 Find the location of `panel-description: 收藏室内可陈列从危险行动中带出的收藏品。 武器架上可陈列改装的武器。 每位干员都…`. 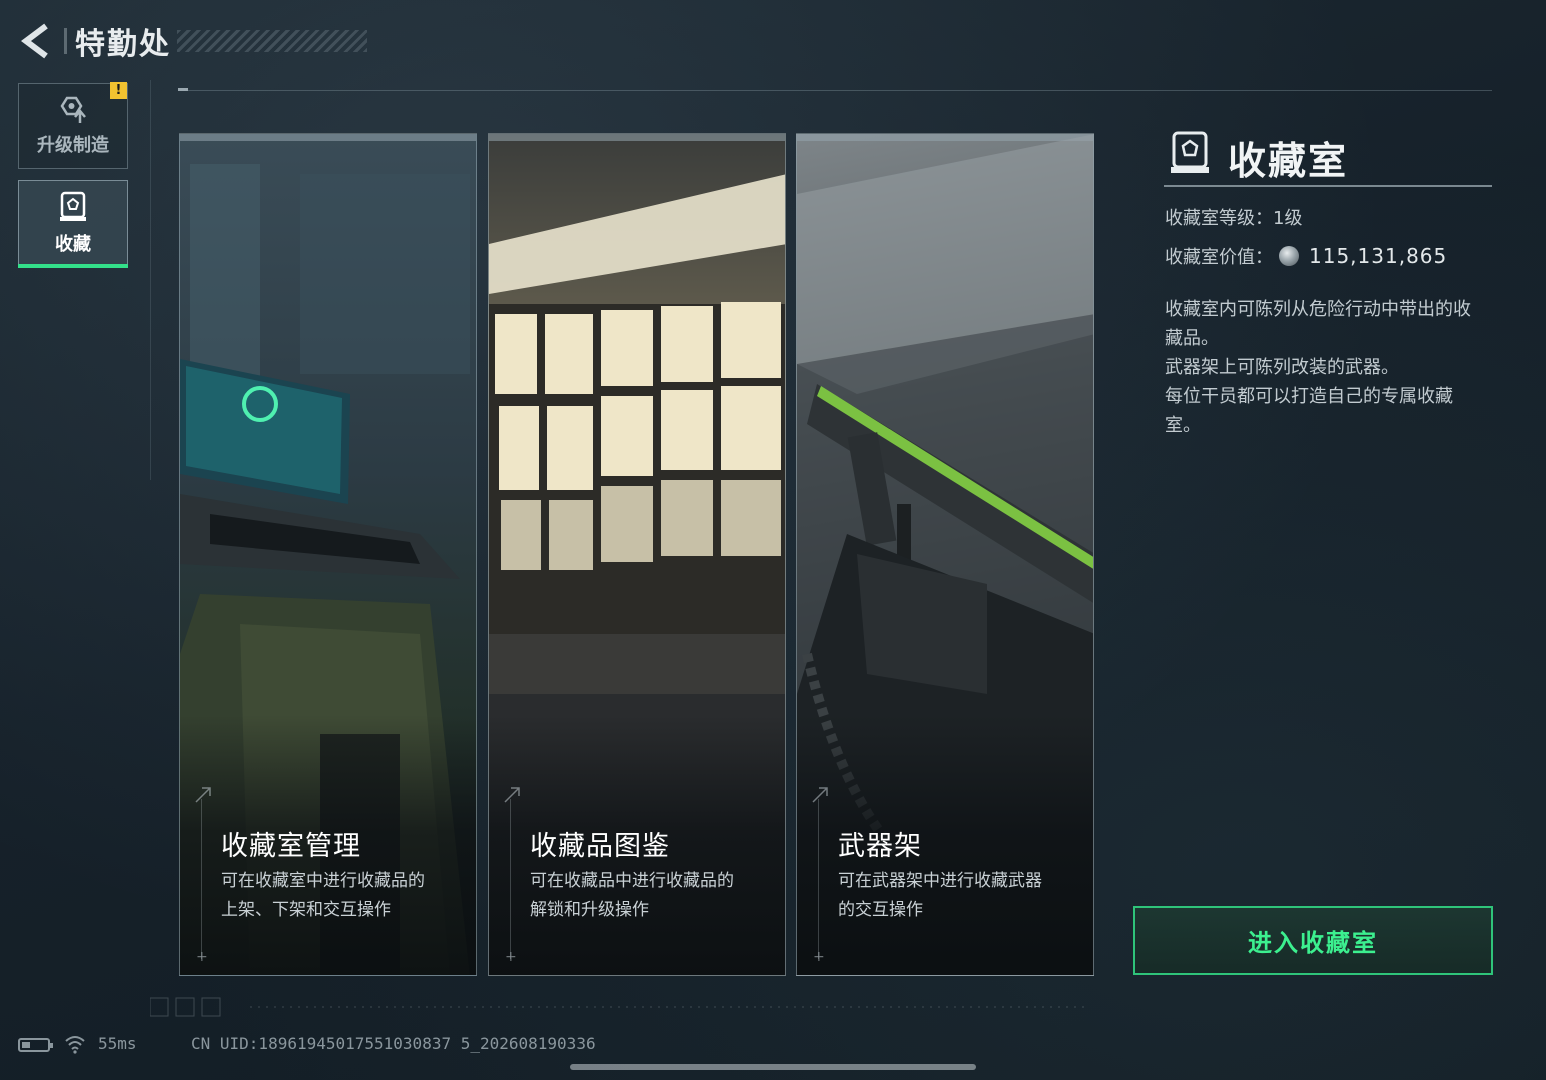

panel-description: 收藏室内可陈列从危险行动中带出的收藏品。 武器架上可陈列改装的武器。 每位干员都… is located at coordinates (1325, 367).